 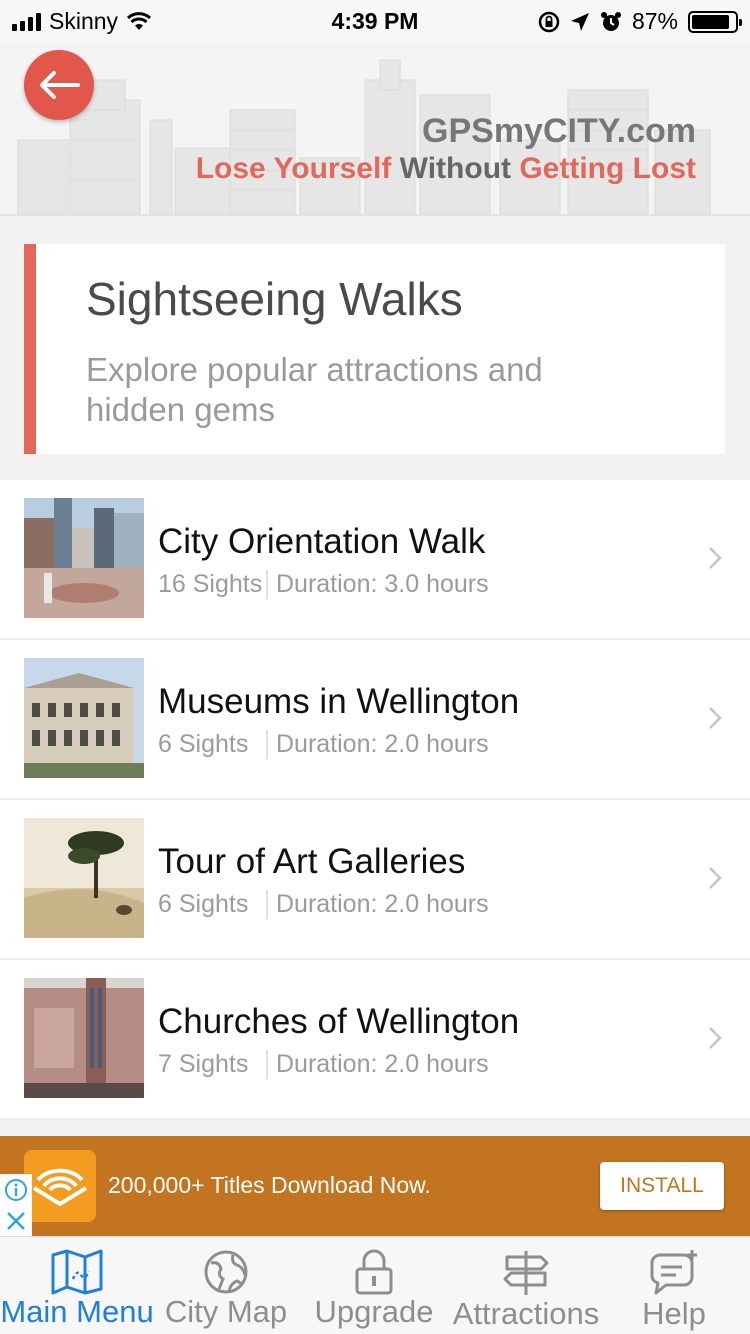 I want to click on tagline-part1: Lose Yourself, so click(x=293, y=168).